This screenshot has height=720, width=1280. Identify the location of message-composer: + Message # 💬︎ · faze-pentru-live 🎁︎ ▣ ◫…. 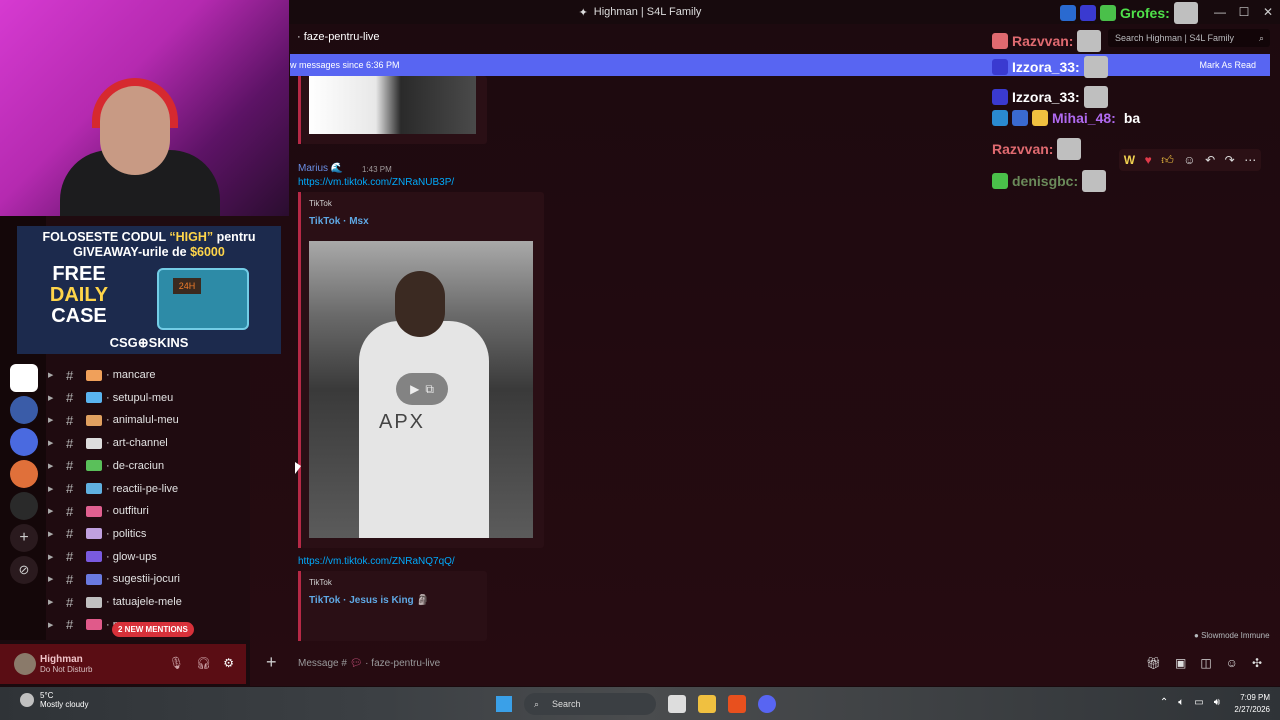
(769, 663).